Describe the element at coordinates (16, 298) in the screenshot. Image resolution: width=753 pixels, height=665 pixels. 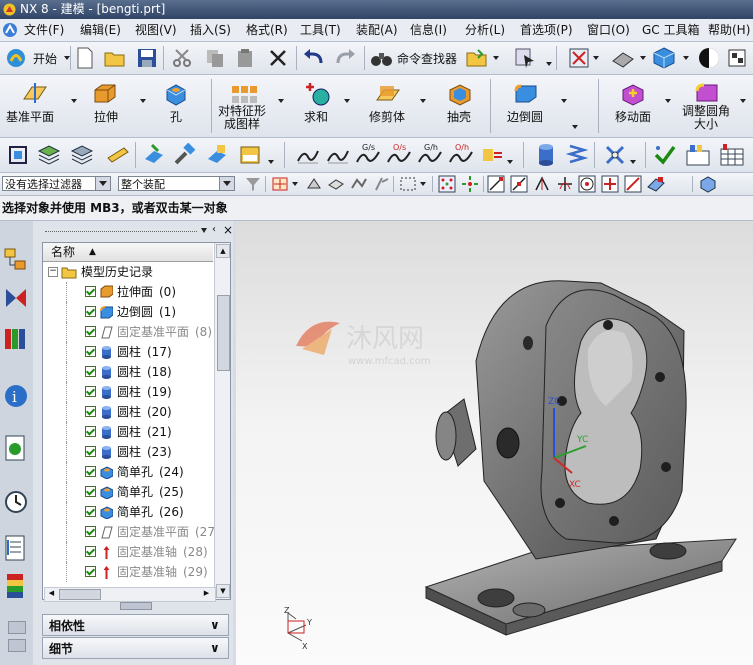
I see `constraint-navigator-icon` at that location.